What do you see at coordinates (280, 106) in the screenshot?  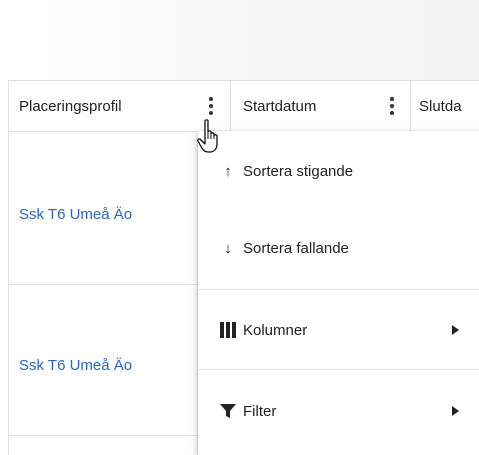 I see `column-header-label: Startdatum` at bounding box center [280, 106].